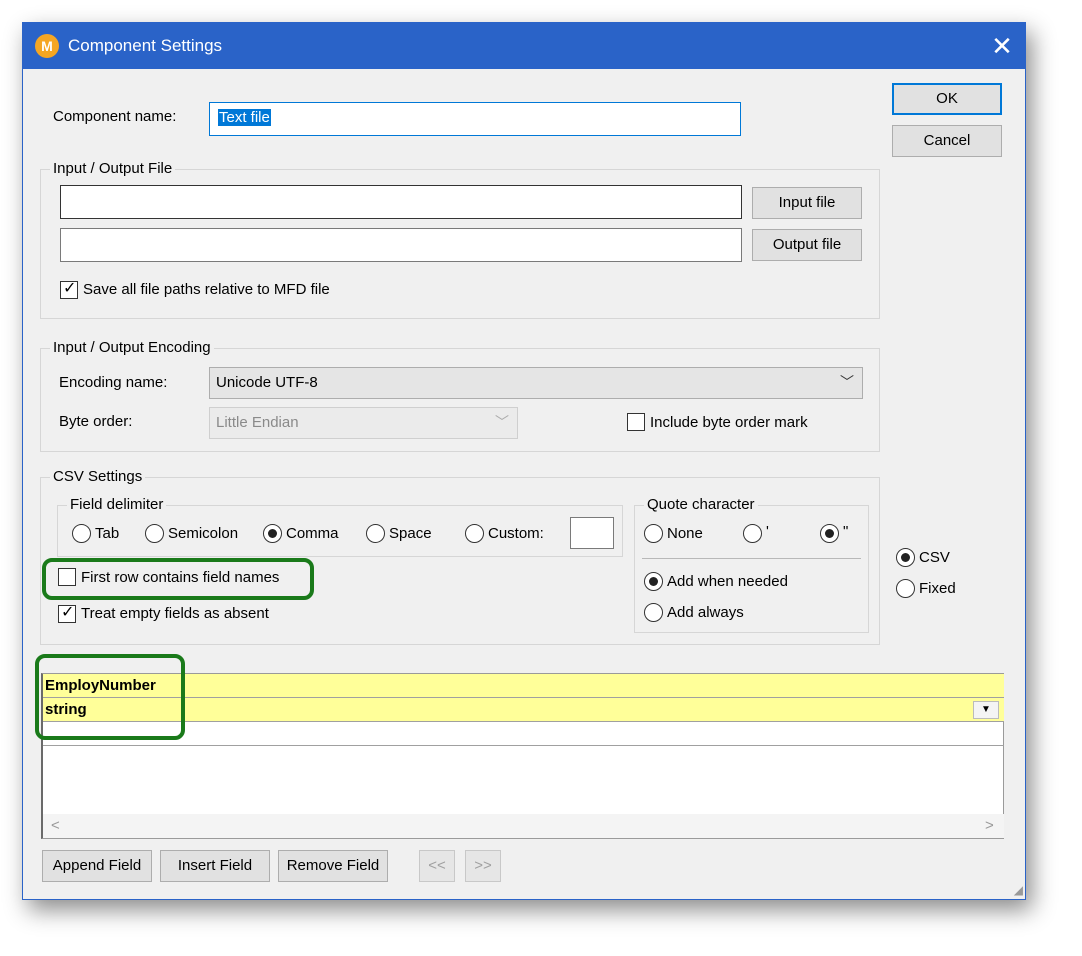 The height and width of the screenshot is (956, 1082). I want to click on quote-double-label: ", so click(846, 531).